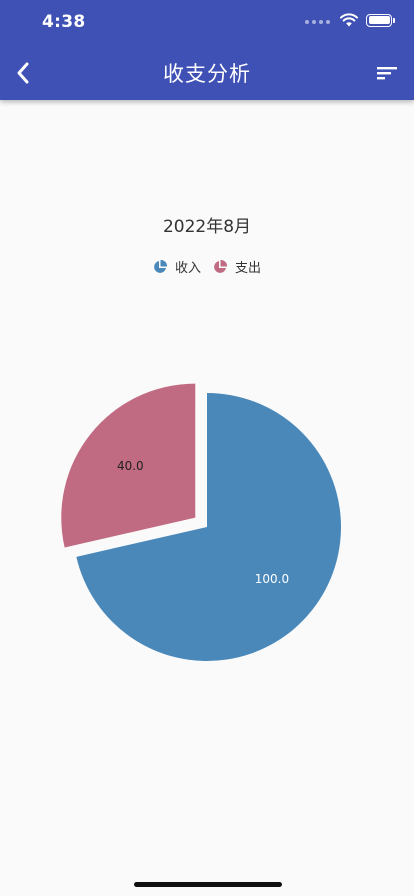  Describe the element at coordinates (317, 22) in the screenshot. I see `cellular-signal-icon` at that location.